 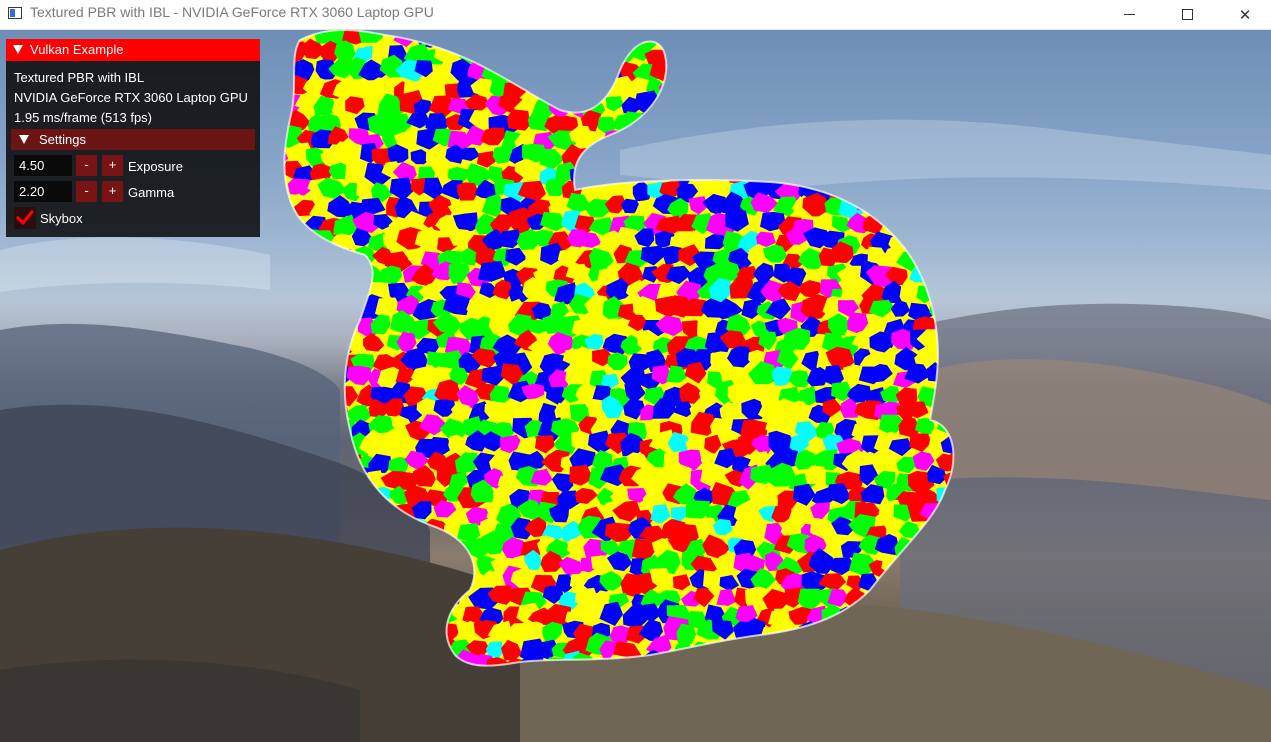 What do you see at coordinates (43, 165) in the screenshot?
I see `exposure-input: 4.50` at bounding box center [43, 165].